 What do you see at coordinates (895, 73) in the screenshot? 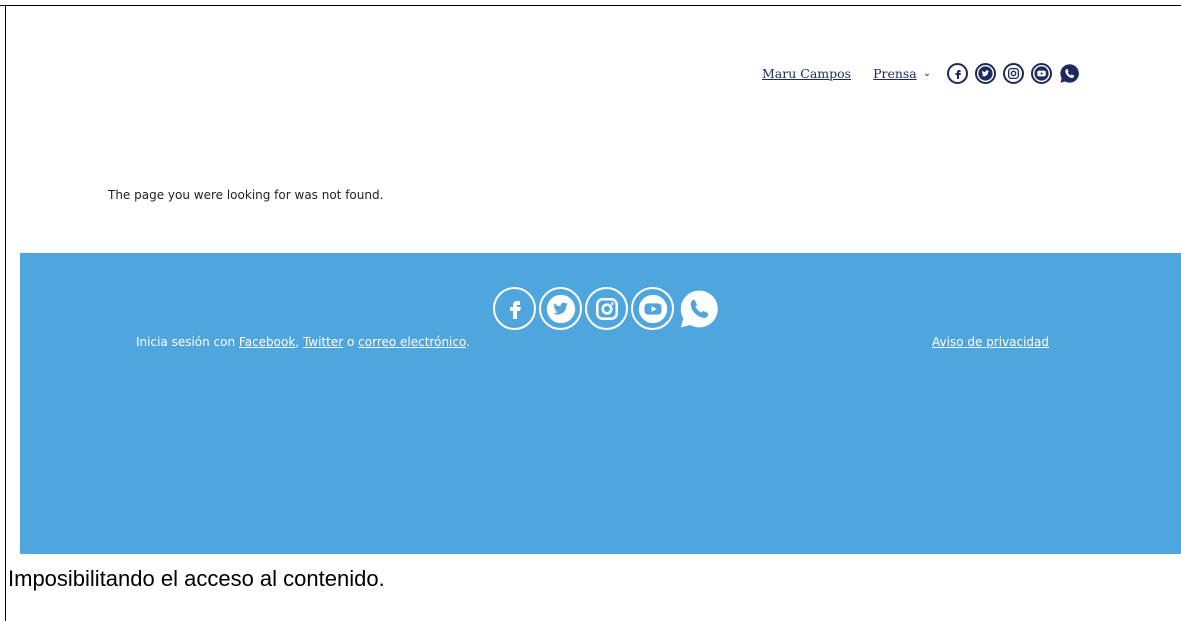
I see `nav-link-prensa: Prensa` at bounding box center [895, 73].